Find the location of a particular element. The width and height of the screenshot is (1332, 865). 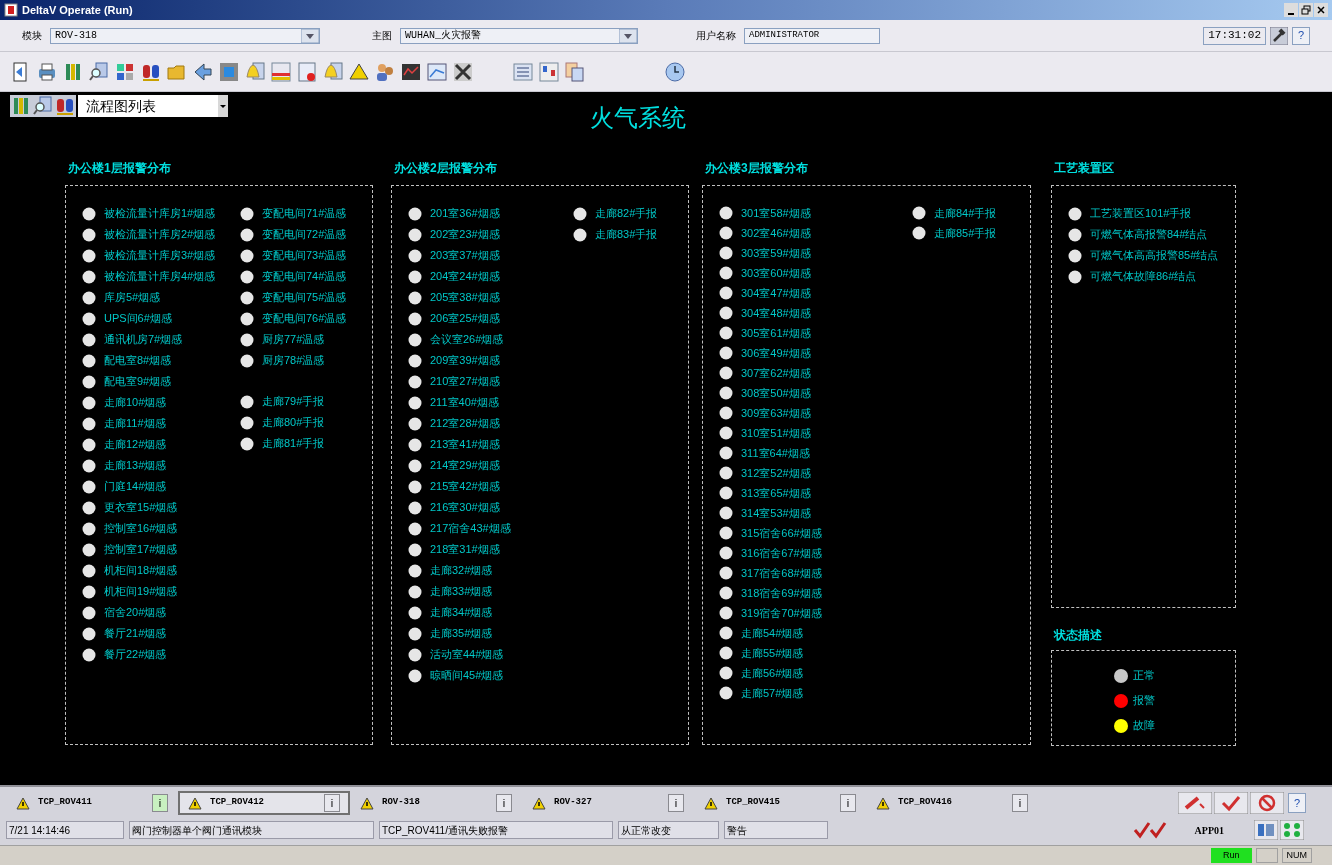

point-label: 306室49#烟感 is located at coordinates (776, 353).